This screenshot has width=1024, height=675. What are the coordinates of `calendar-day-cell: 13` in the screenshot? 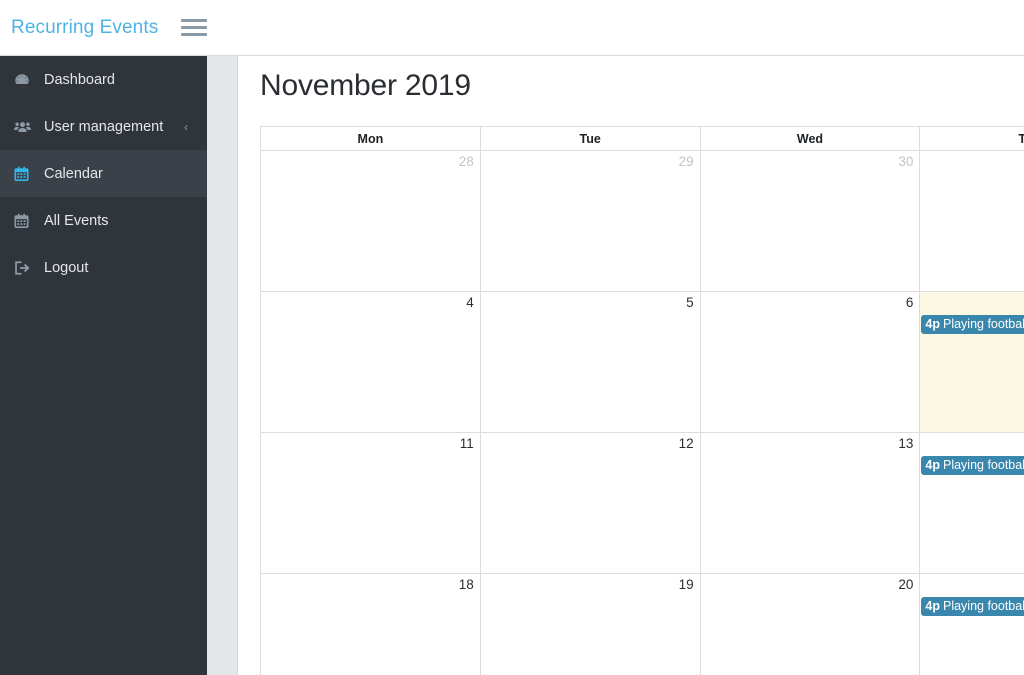 It's located at (810, 503).